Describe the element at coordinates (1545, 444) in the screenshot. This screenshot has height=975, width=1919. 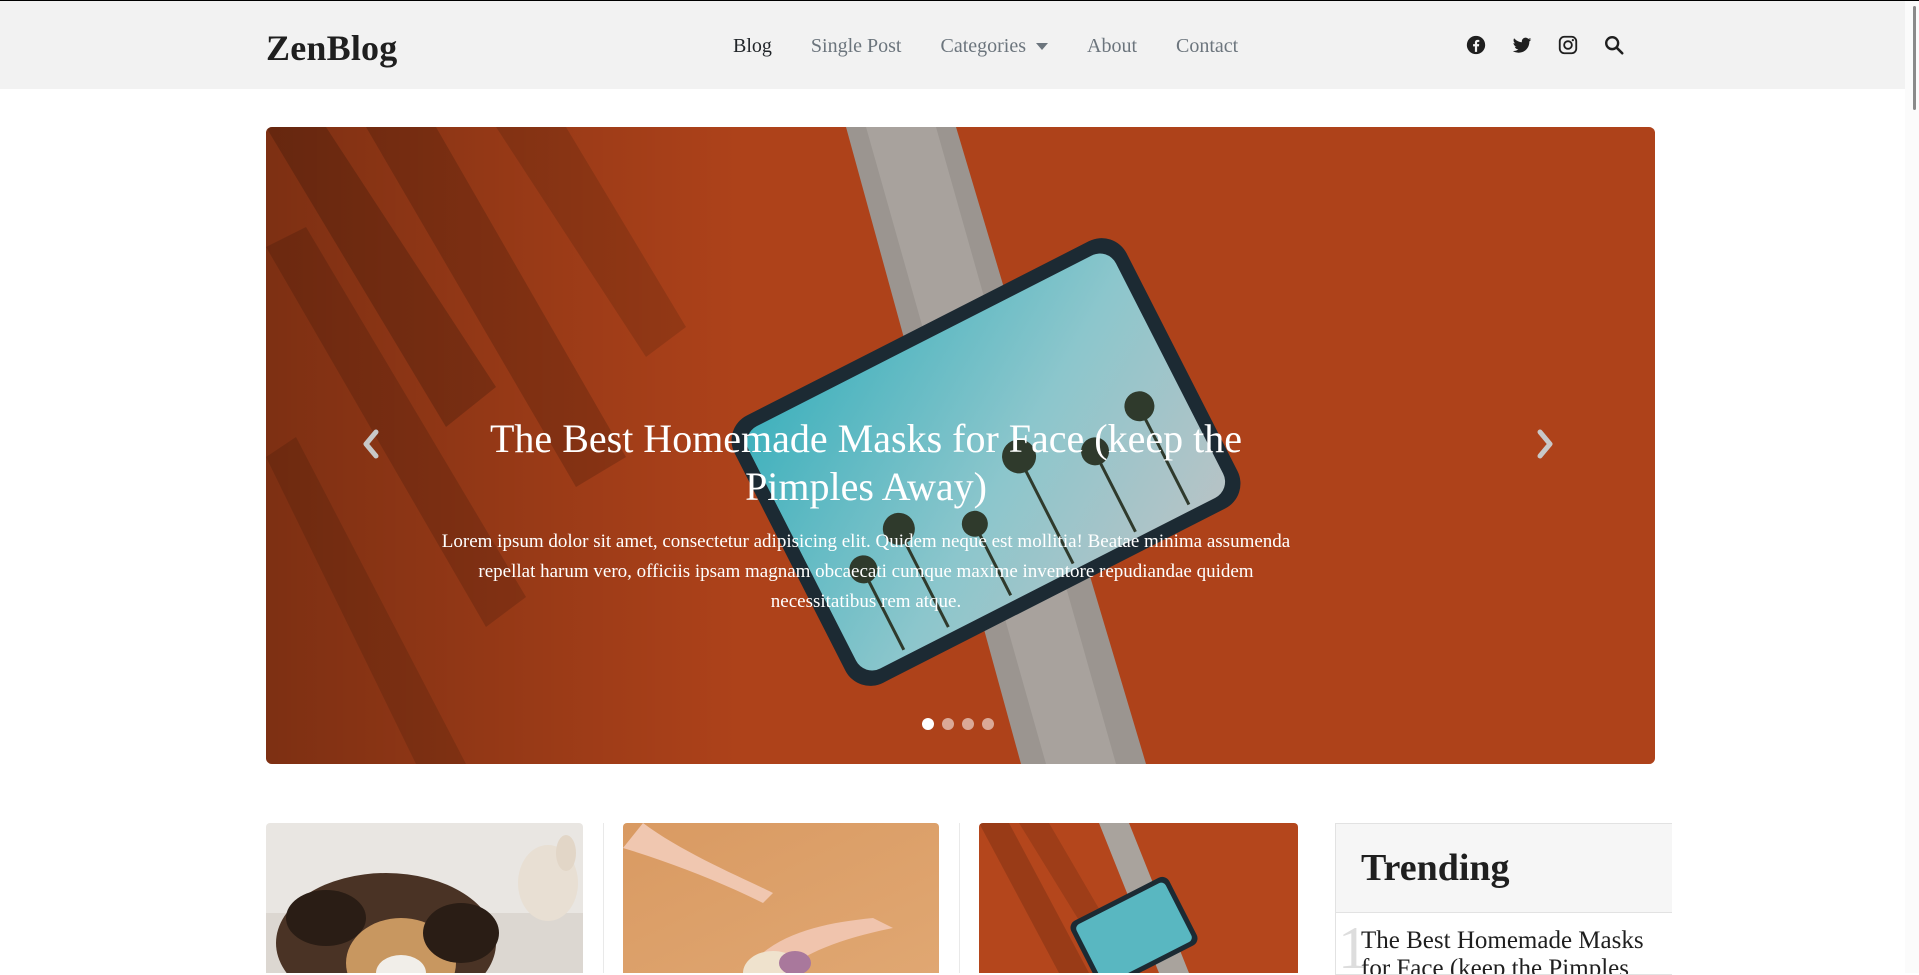
I see `chevron-right-icon` at that location.